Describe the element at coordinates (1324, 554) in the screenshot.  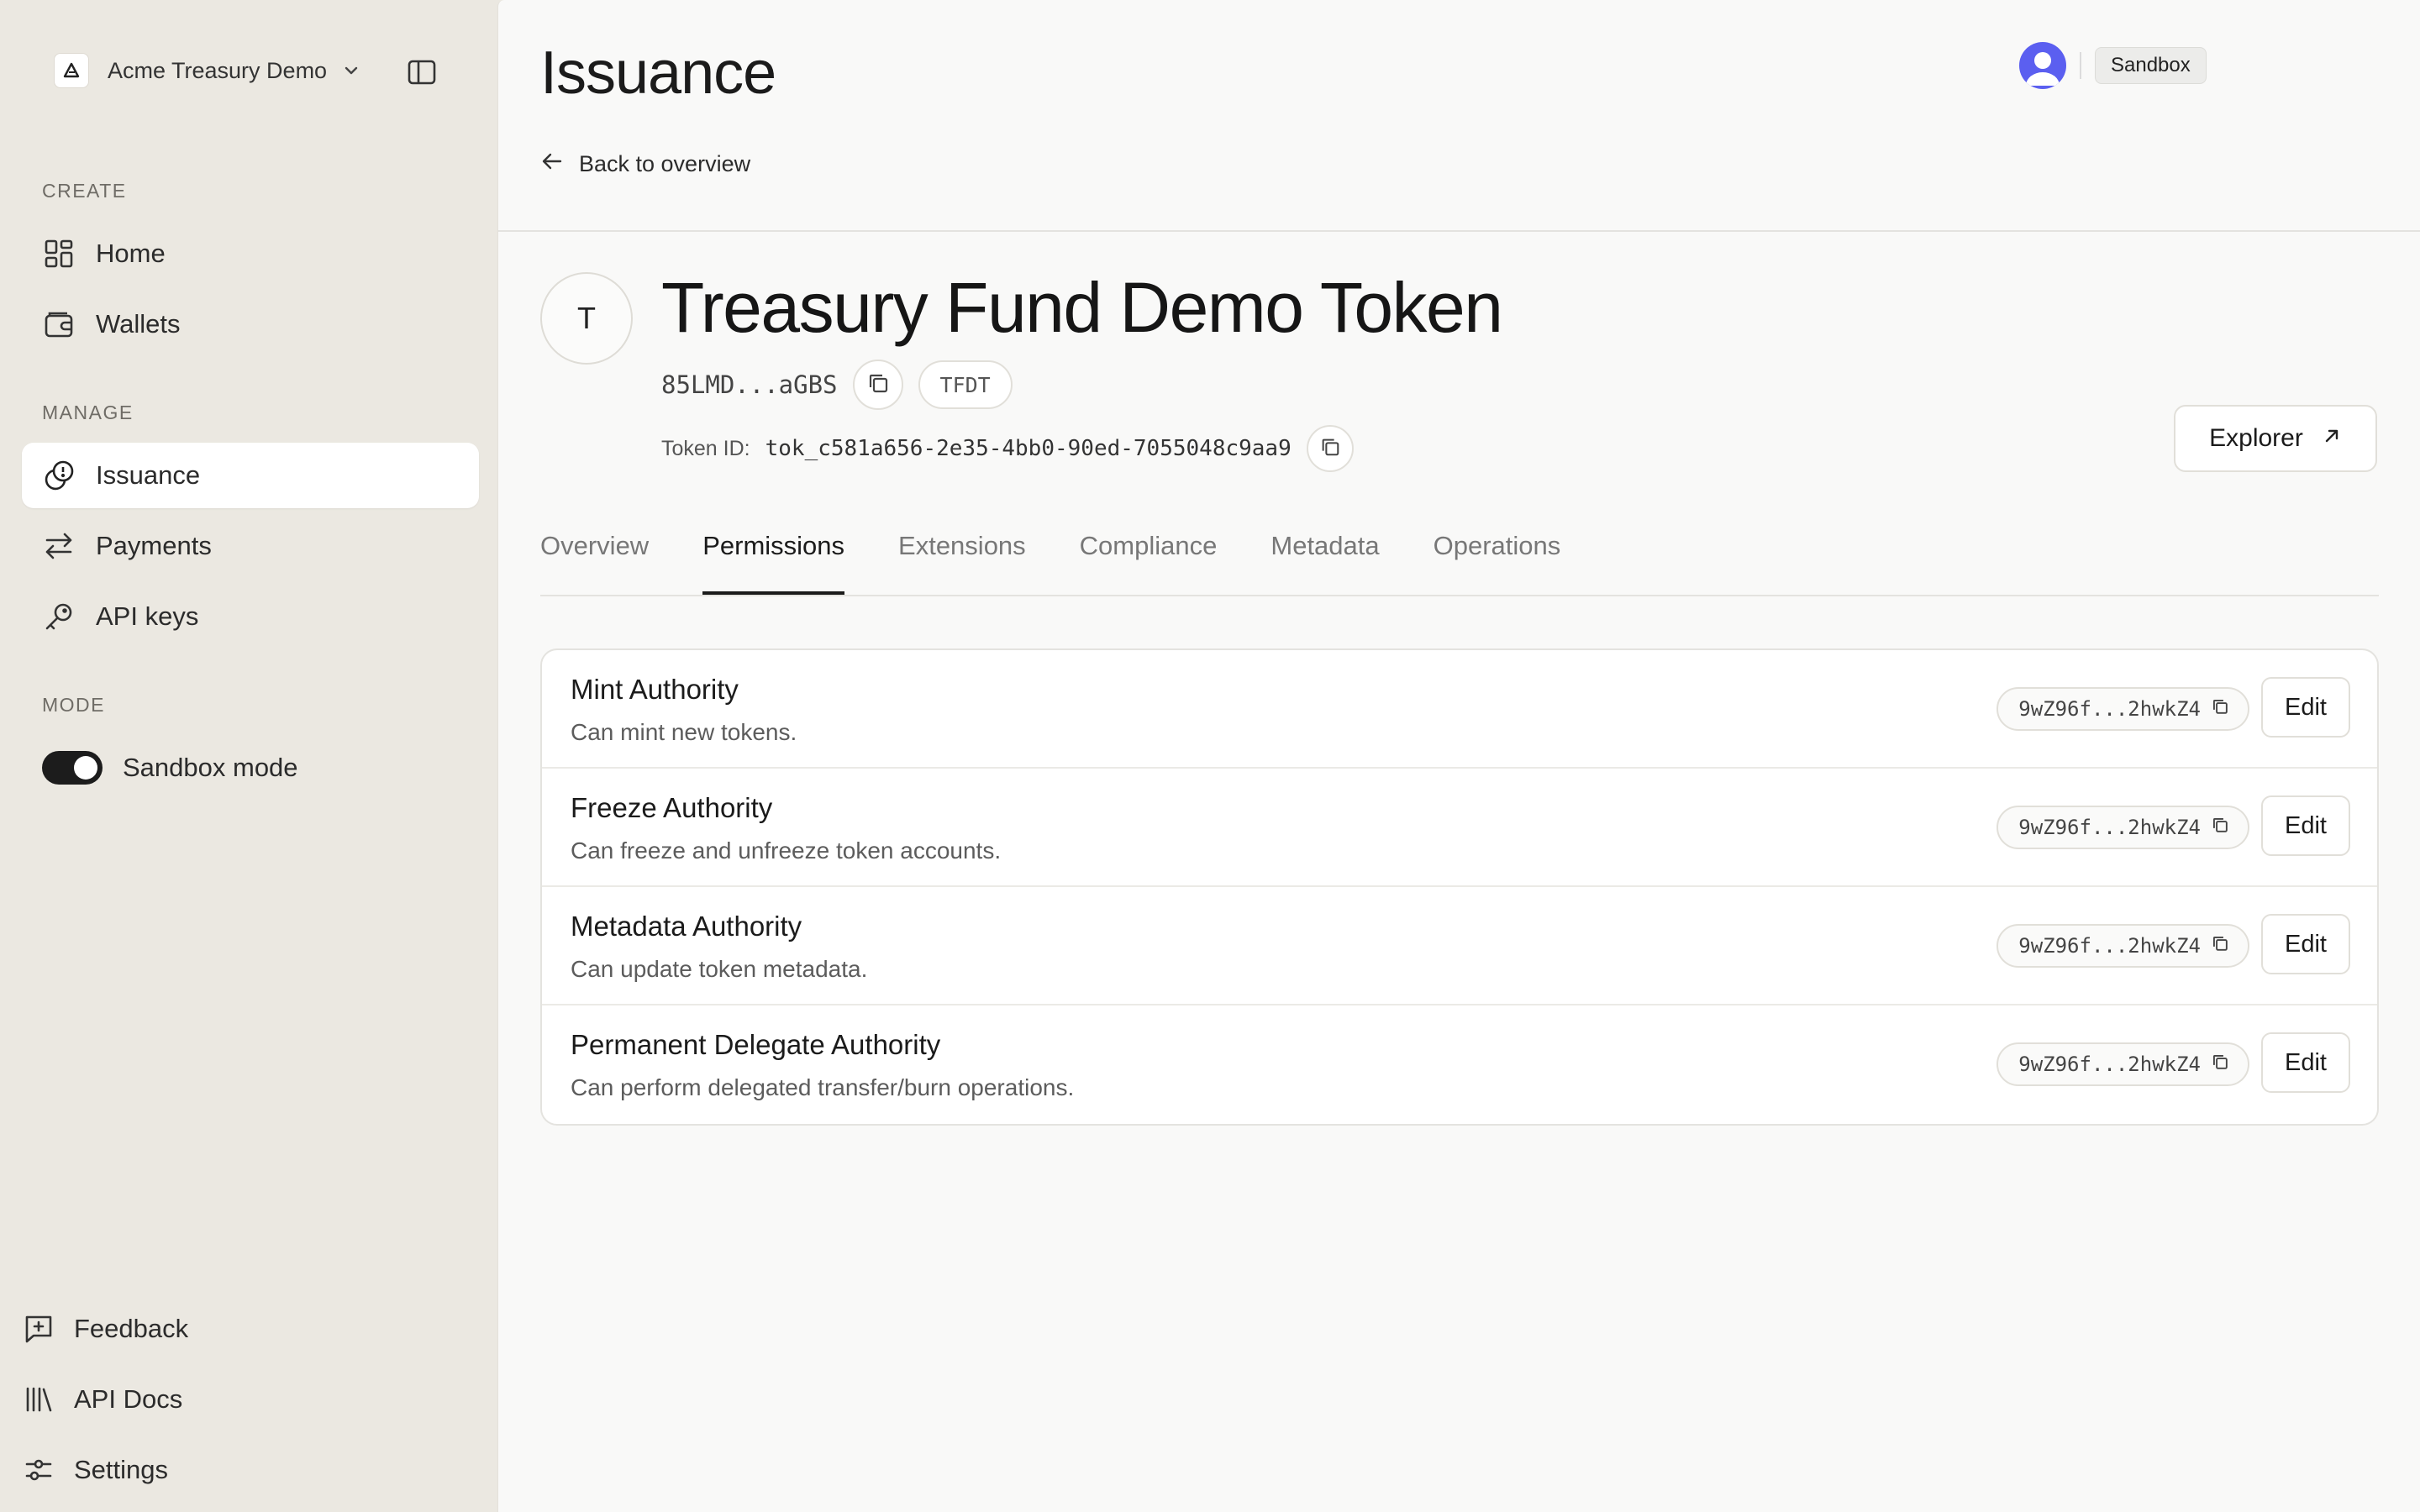
I see `tab-metadata: Metadata` at that location.